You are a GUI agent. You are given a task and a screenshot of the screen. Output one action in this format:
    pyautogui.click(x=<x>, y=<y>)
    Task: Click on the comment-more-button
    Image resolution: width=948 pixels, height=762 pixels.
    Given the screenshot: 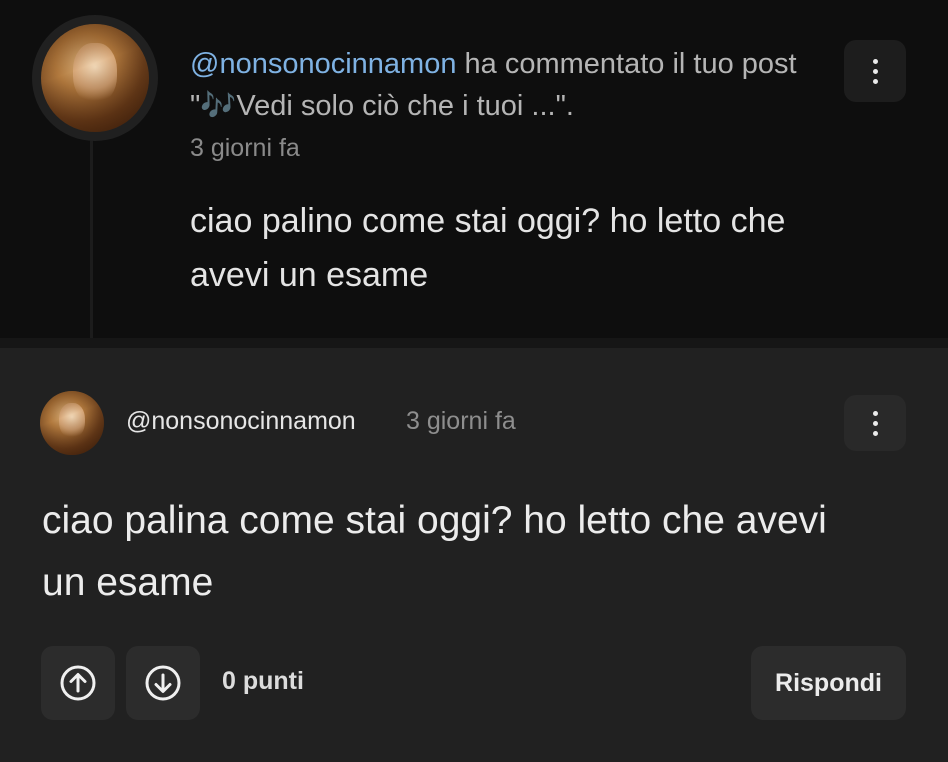 What is the action you would take?
    pyautogui.click(x=875, y=423)
    